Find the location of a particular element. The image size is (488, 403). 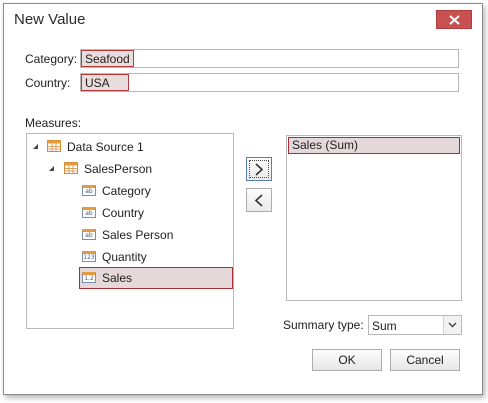

decimal-field-icon: 1.2 is located at coordinates (89, 277).